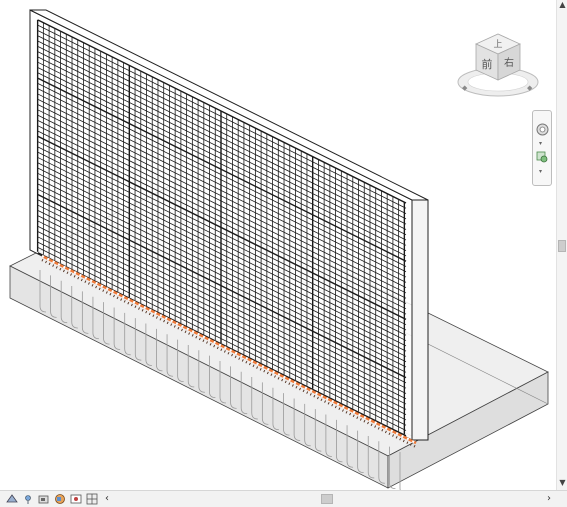  I want to click on scroll-down-icon: ▼, so click(562, 483).